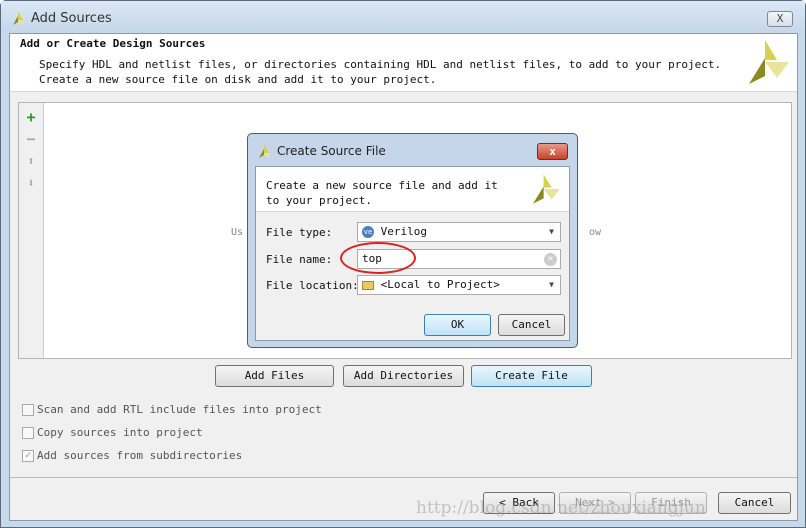 Image resolution: width=806 pixels, height=528 pixels. What do you see at coordinates (552, 151) in the screenshot?
I see `dialog-close-button: x` at bounding box center [552, 151].